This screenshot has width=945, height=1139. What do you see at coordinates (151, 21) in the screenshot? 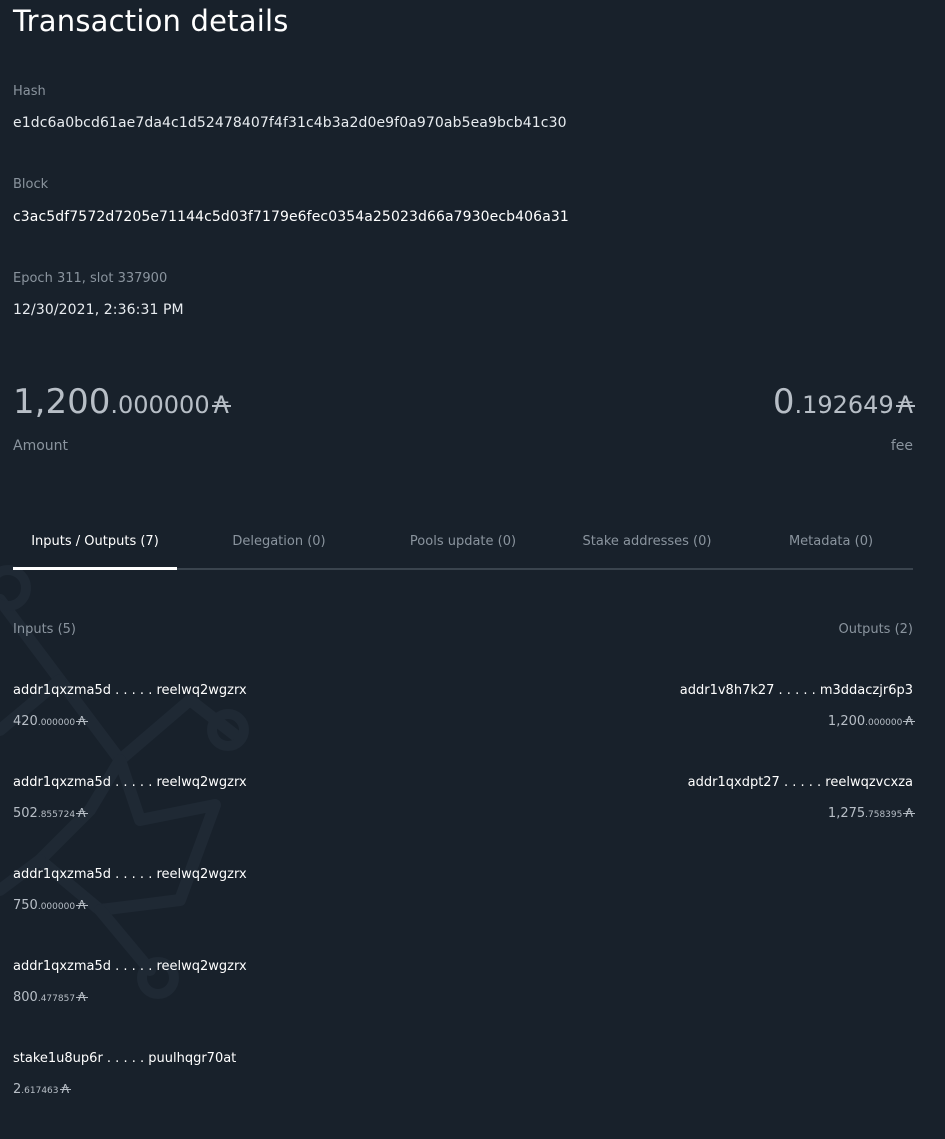
I see `page-title: Transaction details` at bounding box center [151, 21].